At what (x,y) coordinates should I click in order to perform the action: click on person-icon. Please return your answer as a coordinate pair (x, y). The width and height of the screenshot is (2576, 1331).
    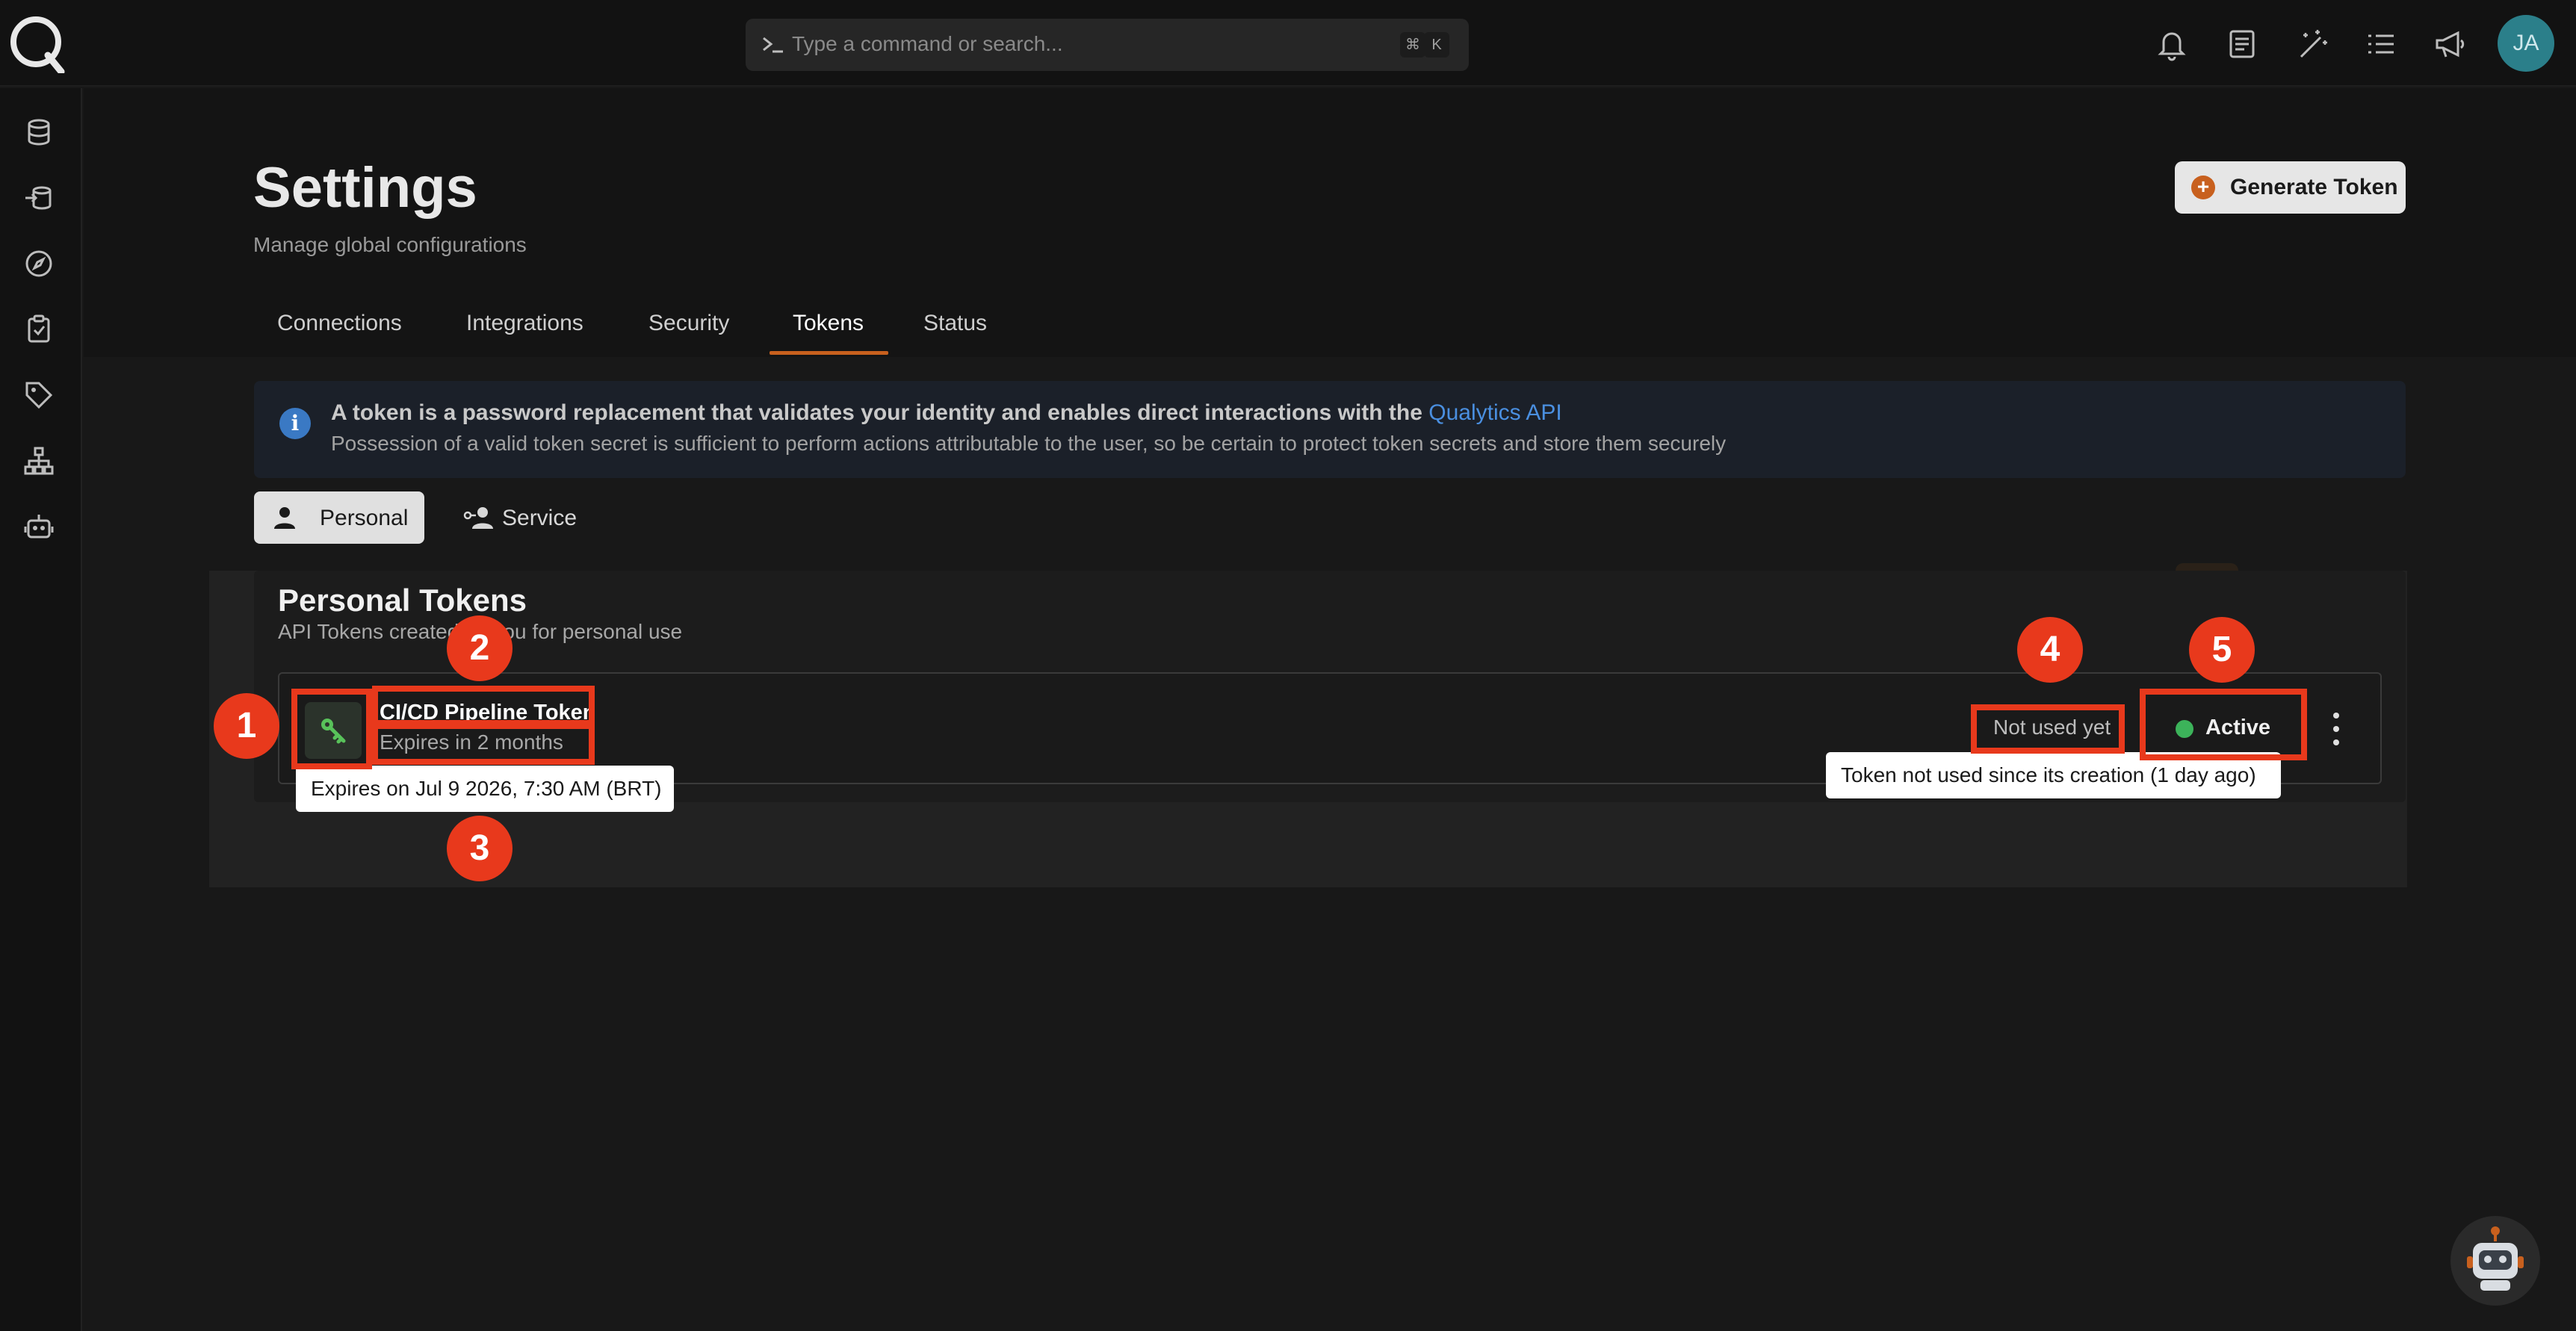
    Looking at the image, I should click on (284, 518).